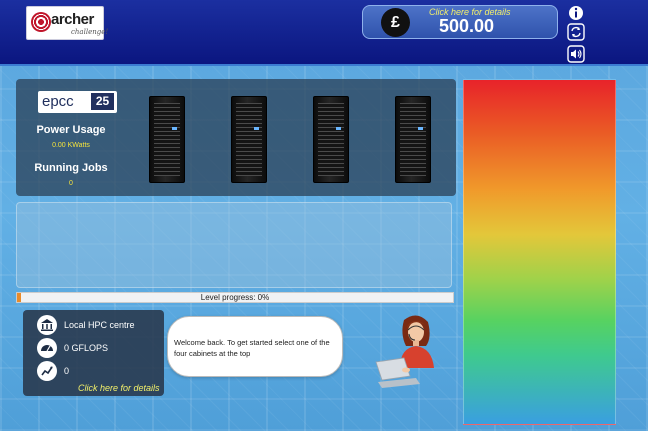  What do you see at coordinates (576, 32) in the screenshot?
I see `refresh-icon` at bounding box center [576, 32].